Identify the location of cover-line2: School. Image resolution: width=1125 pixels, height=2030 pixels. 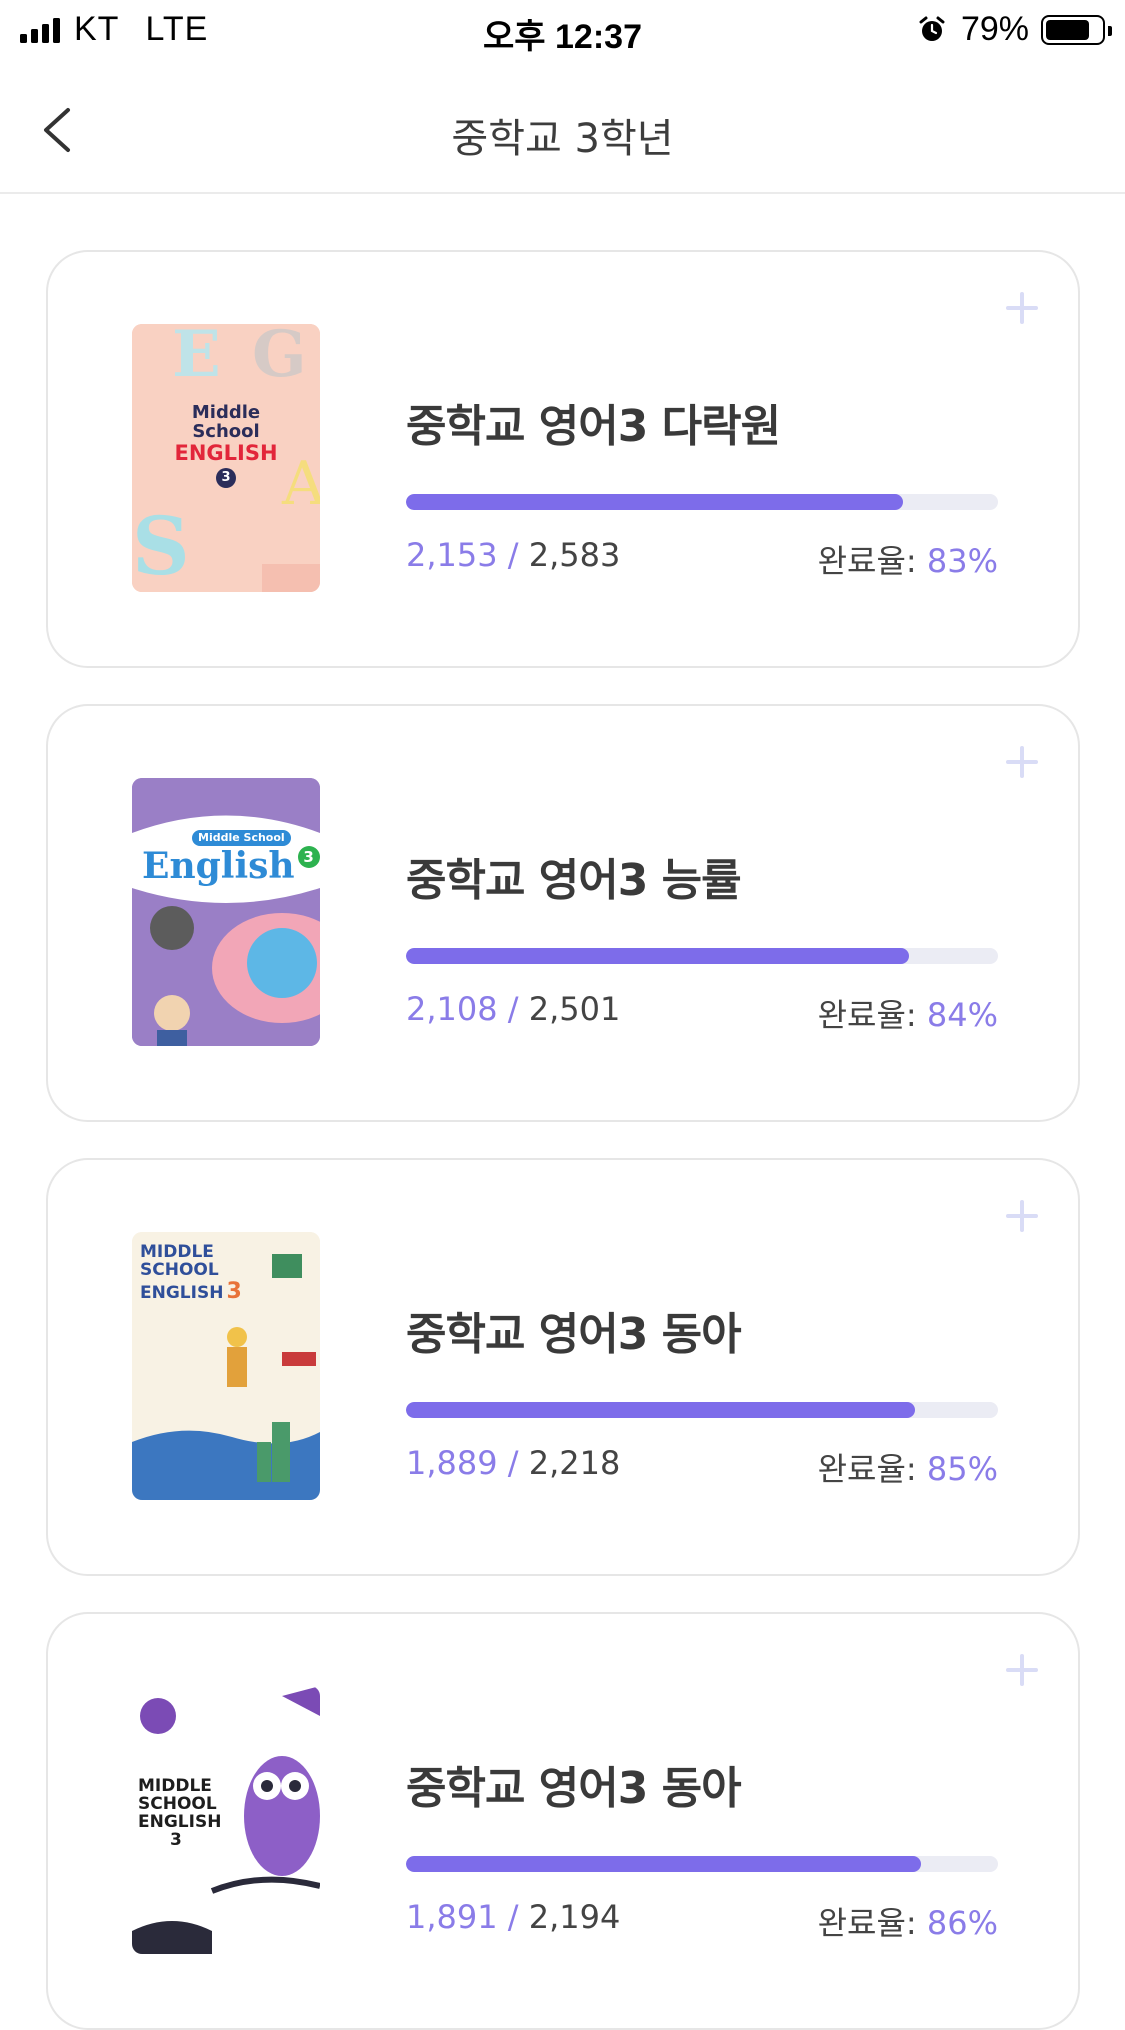
(226, 431).